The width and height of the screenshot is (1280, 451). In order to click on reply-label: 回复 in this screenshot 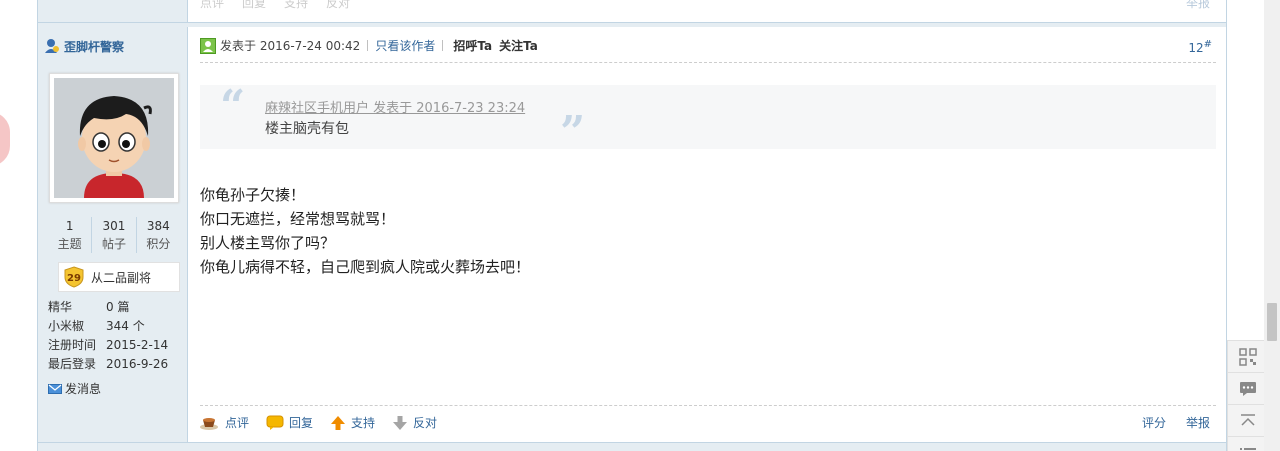, I will do `click(301, 423)`.